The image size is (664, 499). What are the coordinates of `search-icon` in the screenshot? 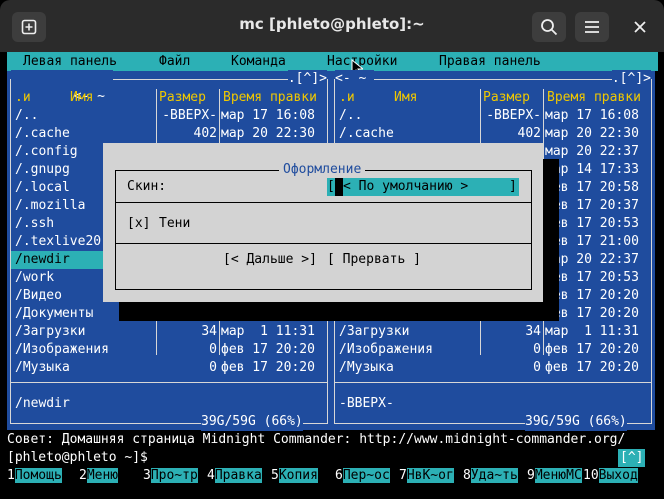 It's located at (549, 27).